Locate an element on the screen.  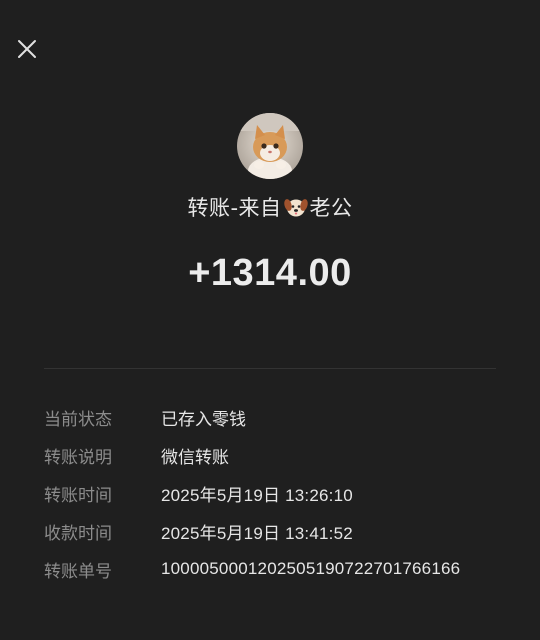
detail-row-receive-time: 收款时间 2025年5月19日 13:41:52 is located at coordinates (279, 531).